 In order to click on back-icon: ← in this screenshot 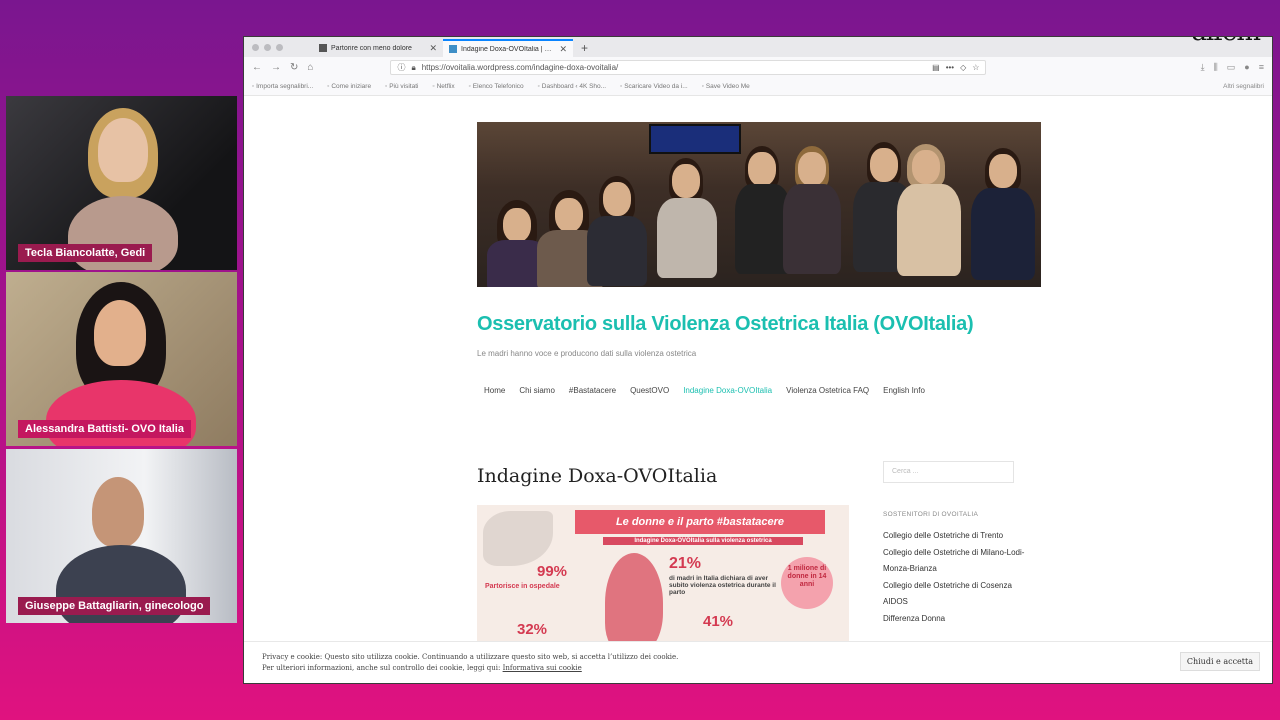, I will do `click(257, 67)`.